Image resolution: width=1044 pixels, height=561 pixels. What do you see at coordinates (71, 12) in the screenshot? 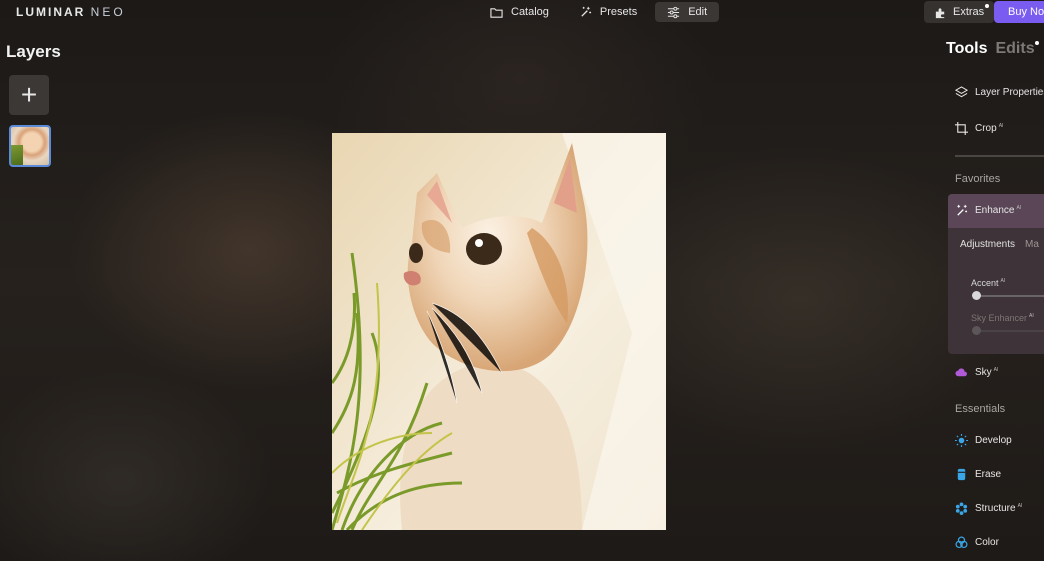
I see `app-logo: LUMINAR NEO` at bounding box center [71, 12].